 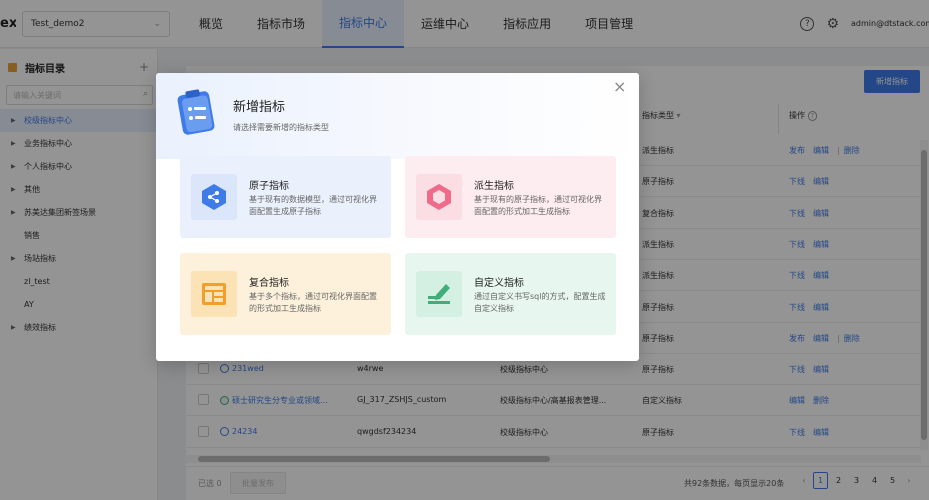 What do you see at coordinates (281, 127) in the screenshot?
I see `modal-subtitle: 请选择需要新增的指标类型` at bounding box center [281, 127].